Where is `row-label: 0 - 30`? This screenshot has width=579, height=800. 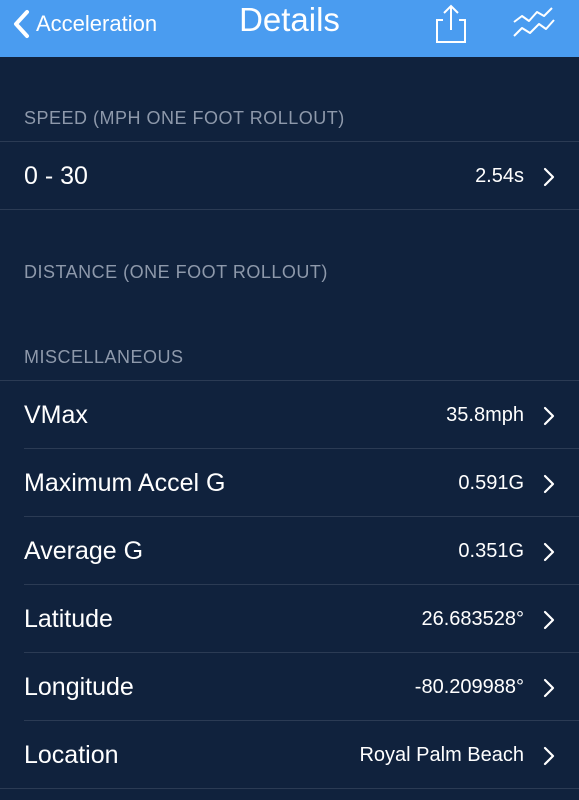 row-label: 0 - 30 is located at coordinates (56, 176).